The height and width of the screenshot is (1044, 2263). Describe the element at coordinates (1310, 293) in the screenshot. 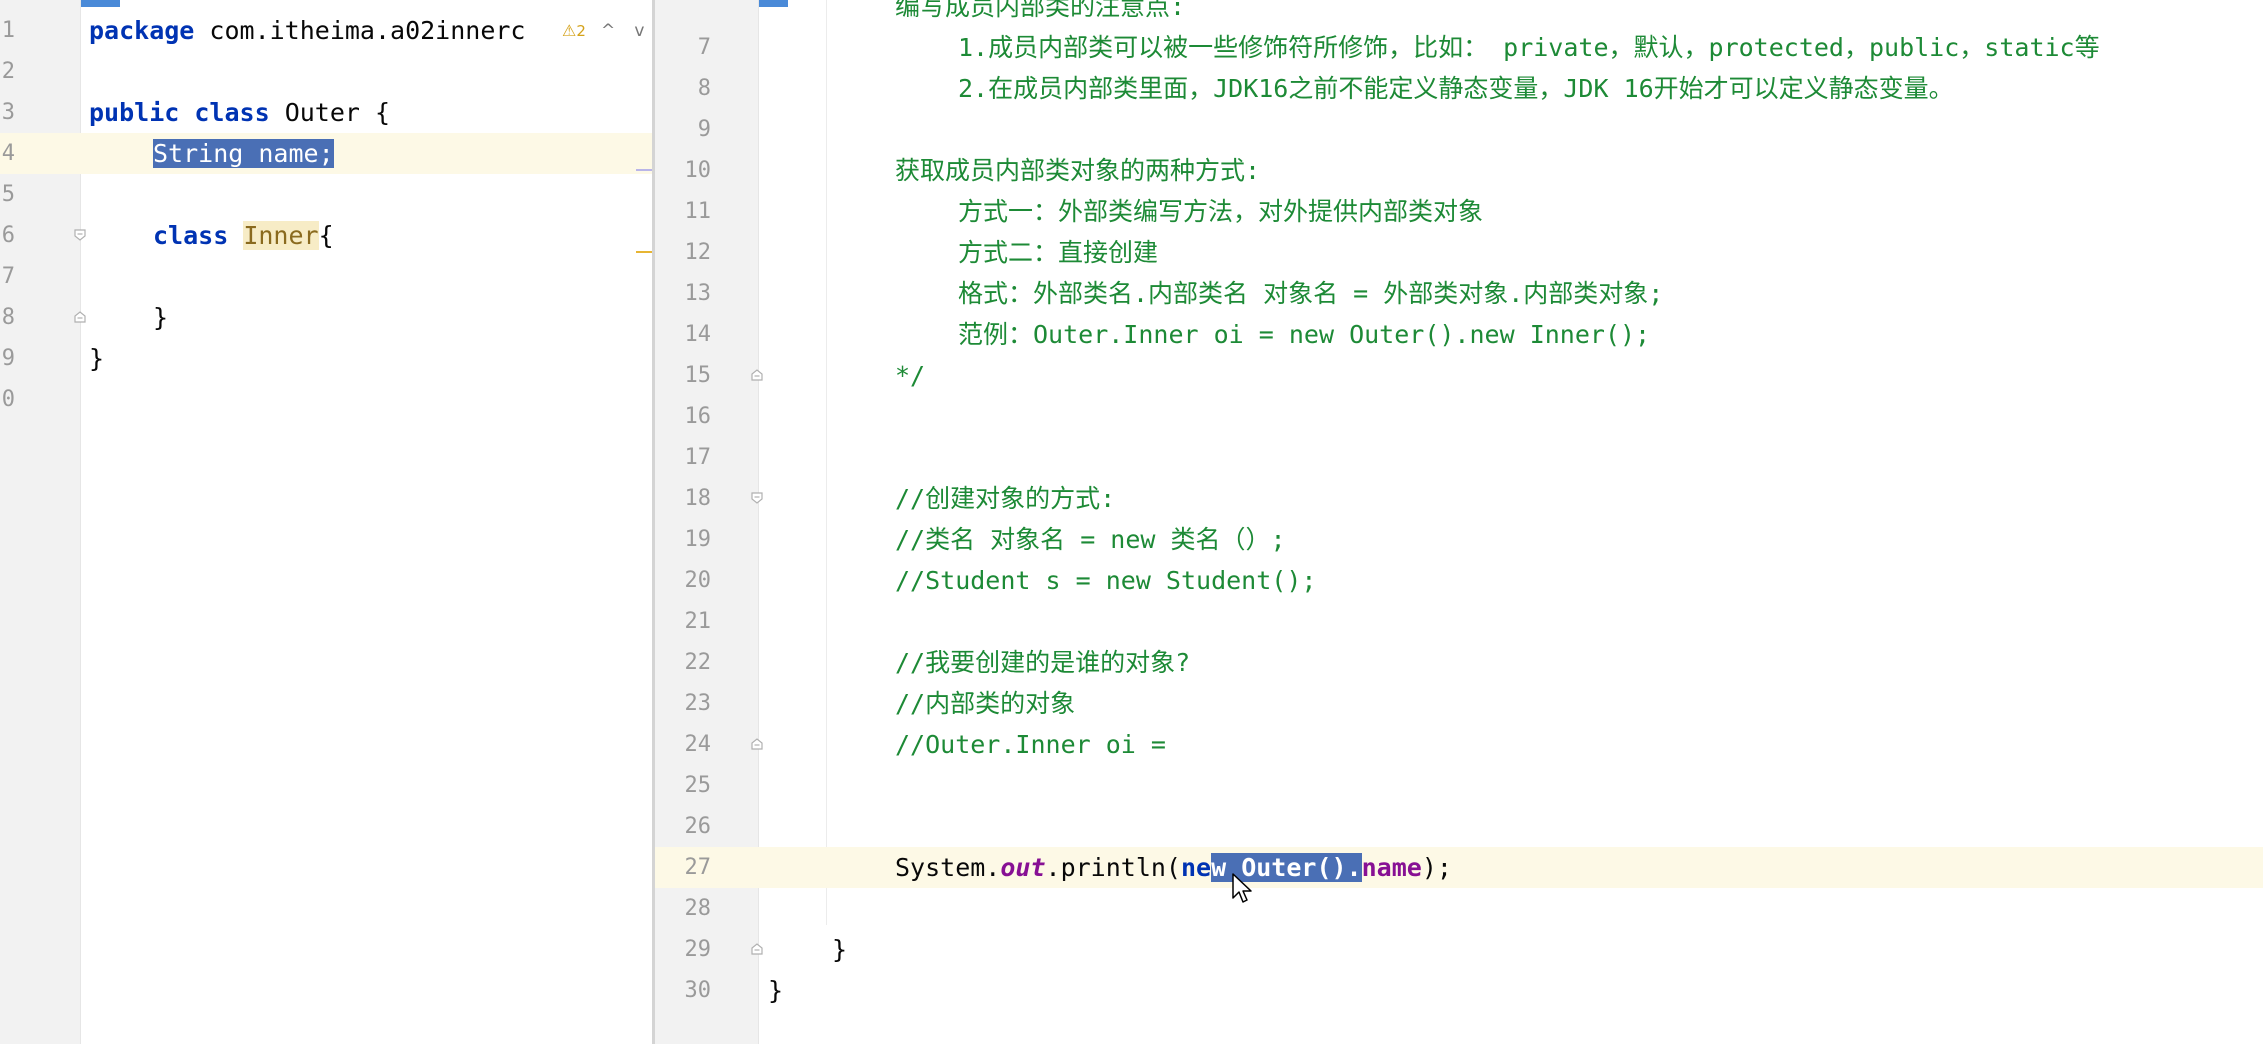

I see `code-text: 格式：外部类名.内部类名 对象名 = 外部类对象.内部类对象;` at that location.